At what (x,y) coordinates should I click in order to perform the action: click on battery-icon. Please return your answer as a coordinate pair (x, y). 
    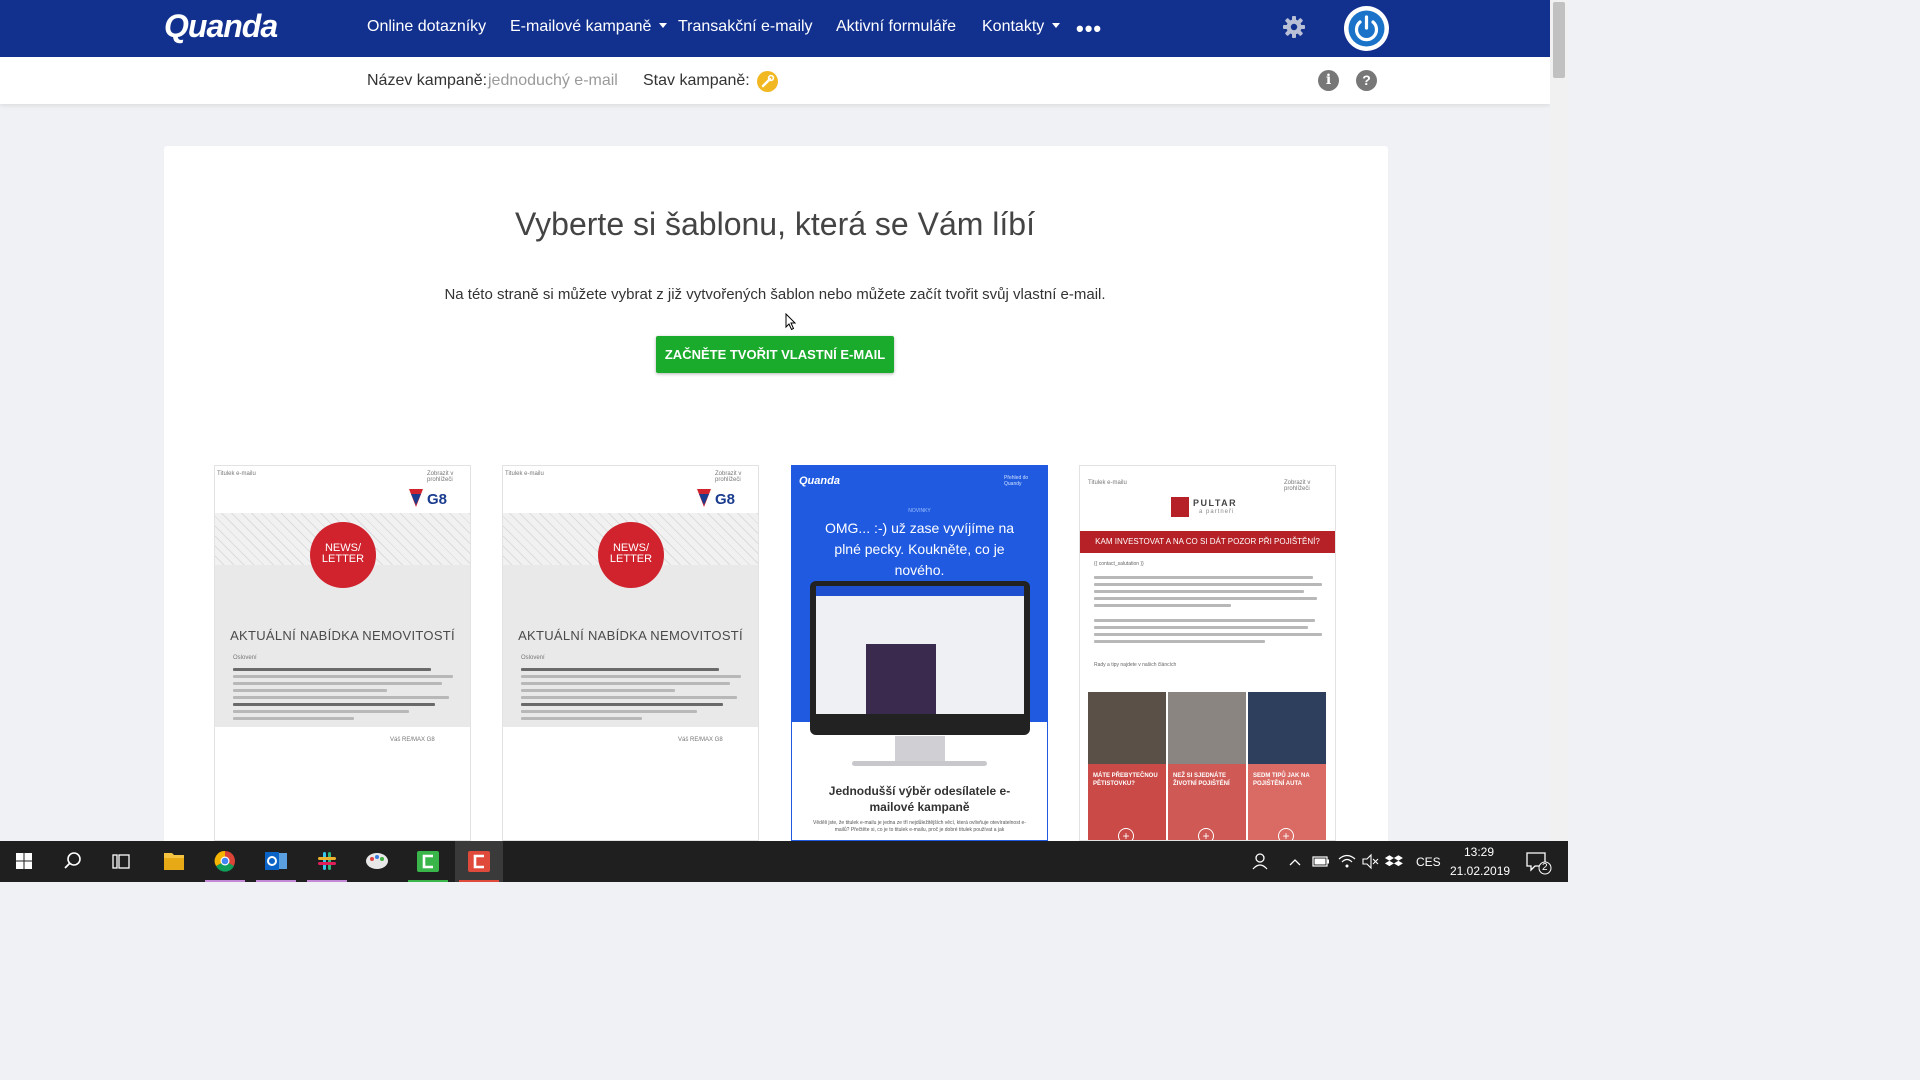
    Looking at the image, I should click on (1320, 861).